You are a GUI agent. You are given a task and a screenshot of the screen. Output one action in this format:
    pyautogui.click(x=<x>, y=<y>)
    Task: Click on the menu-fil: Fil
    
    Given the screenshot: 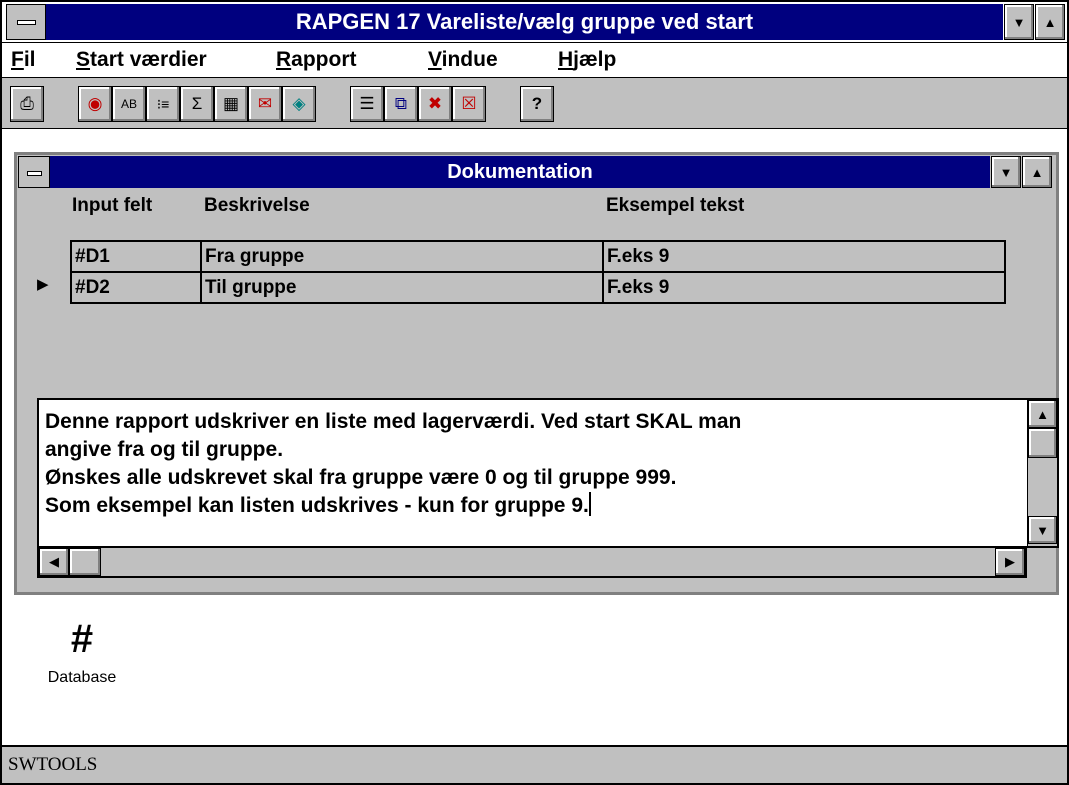 What is the action you would take?
    pyautogui.click(x=23, y=60)
    